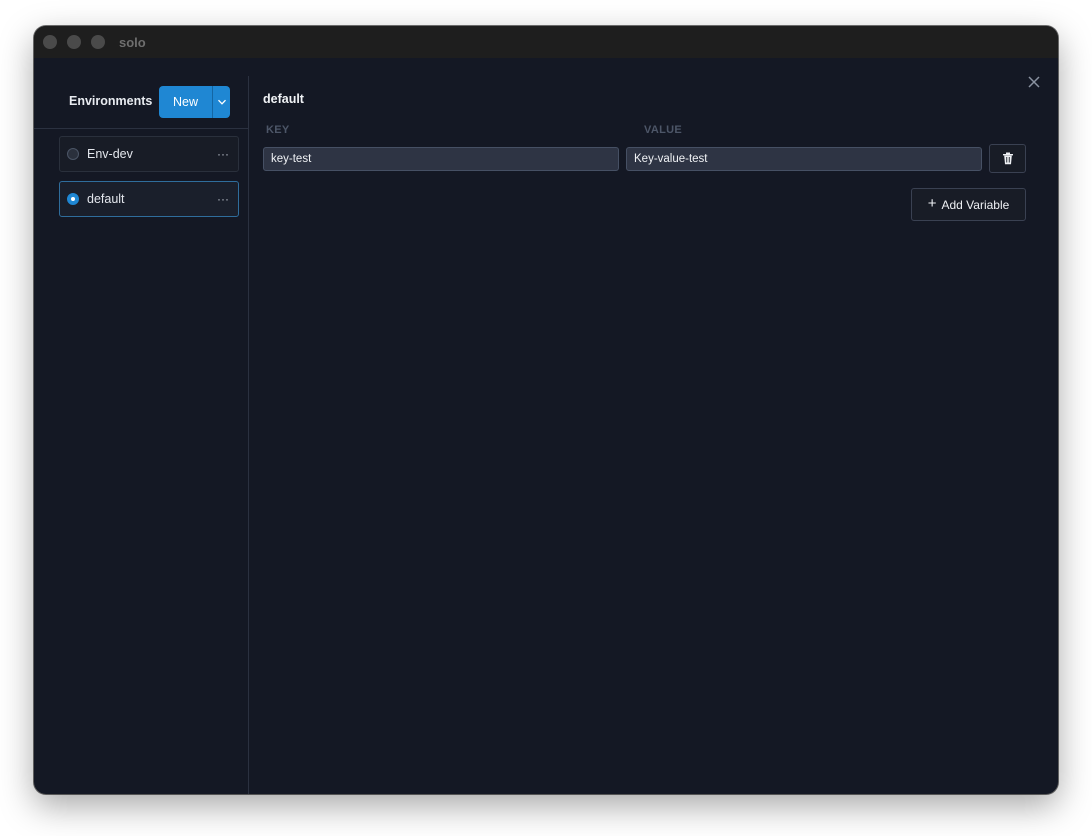 This screenshot has width=1092, height=836. What do you see at coordinates (106, 199) in the screenshot?
I see `environment-name: default` at bounding box center [106, 199].